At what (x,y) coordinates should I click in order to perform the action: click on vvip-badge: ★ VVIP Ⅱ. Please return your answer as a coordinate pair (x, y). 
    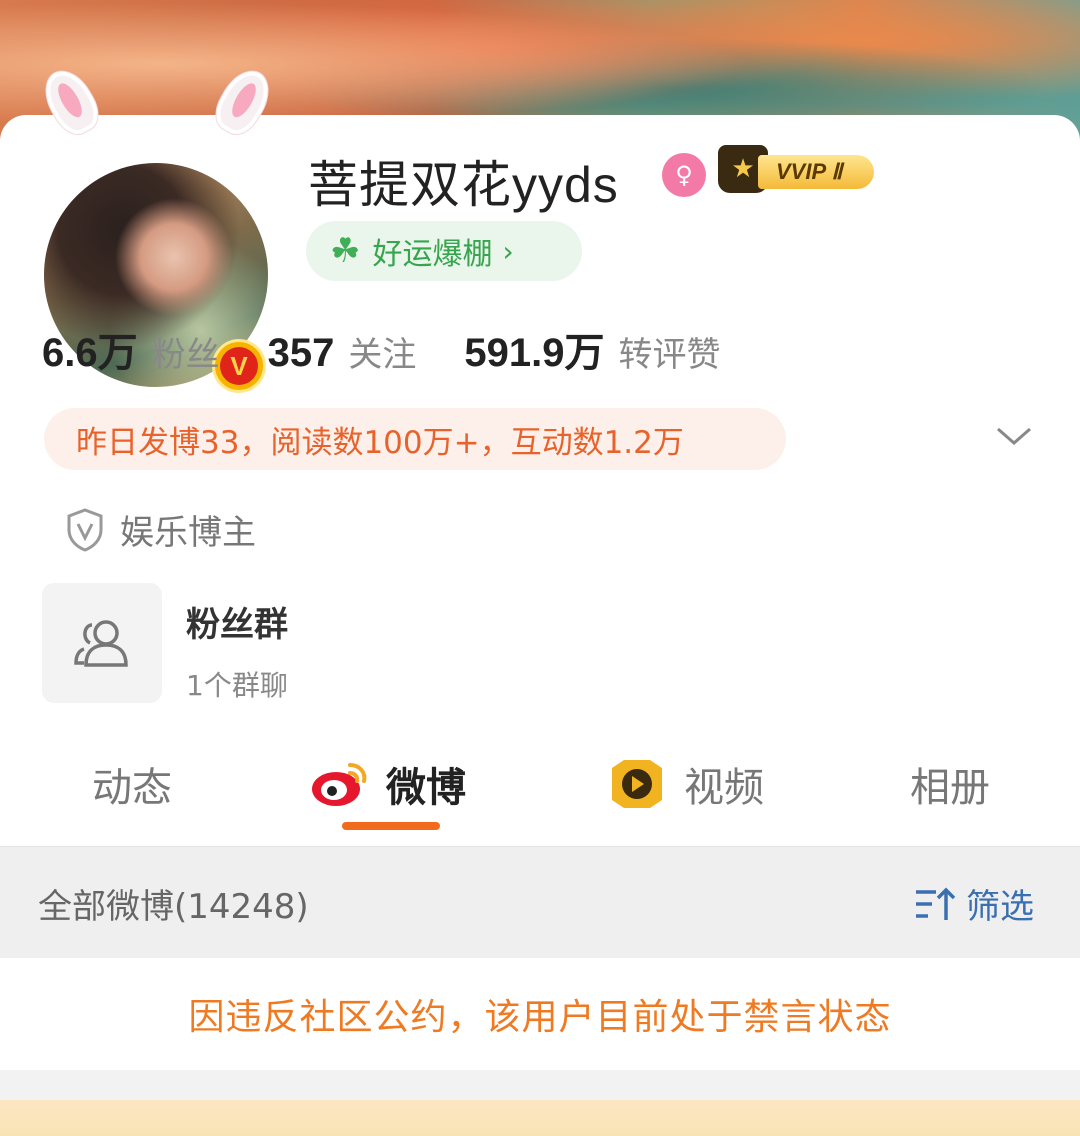
    Looking at the image, I should click on (798, 169).